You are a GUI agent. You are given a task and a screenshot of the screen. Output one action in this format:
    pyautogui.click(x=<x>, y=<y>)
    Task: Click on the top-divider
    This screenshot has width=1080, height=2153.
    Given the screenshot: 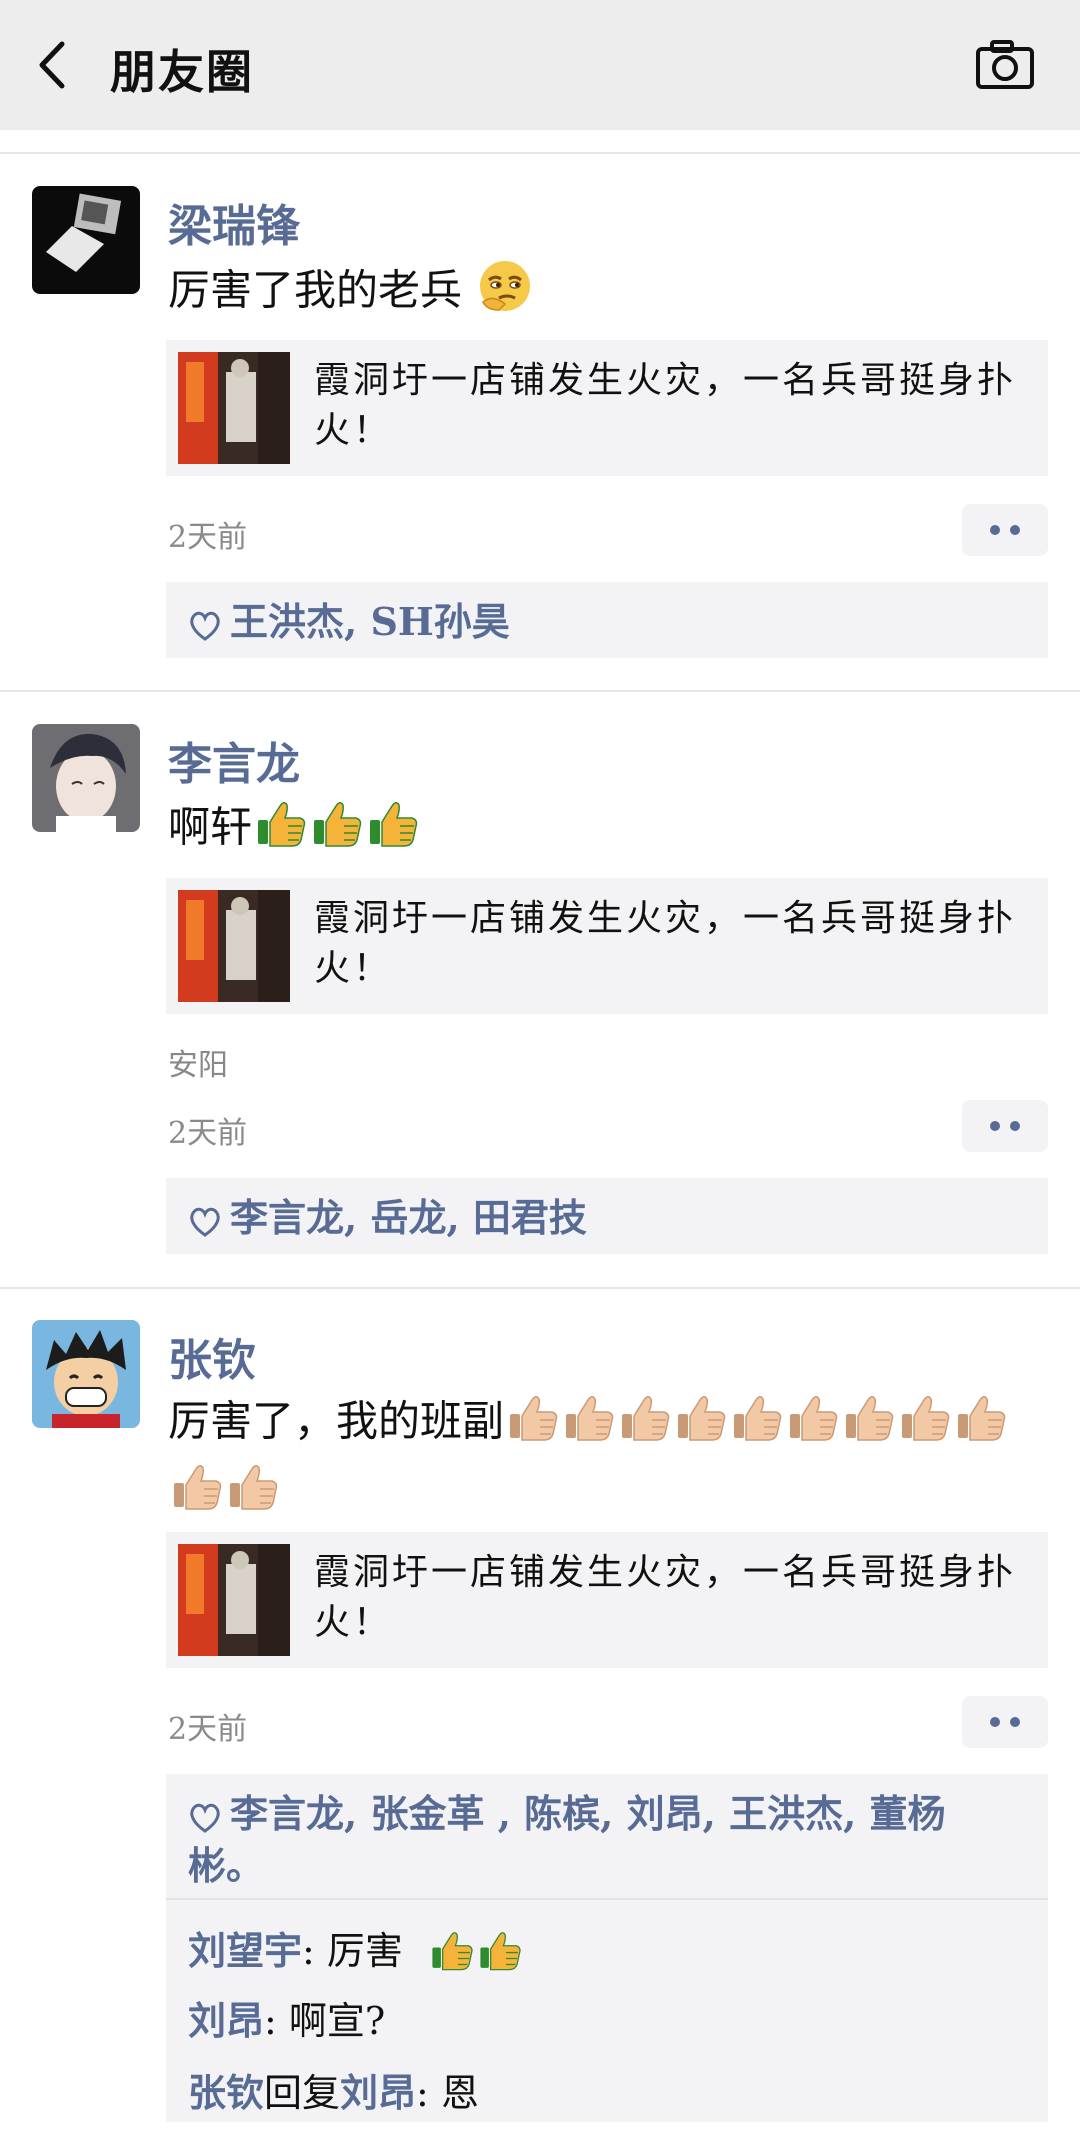 What is the action you would take?
    pyautogui.click(x=540, y=153)
    